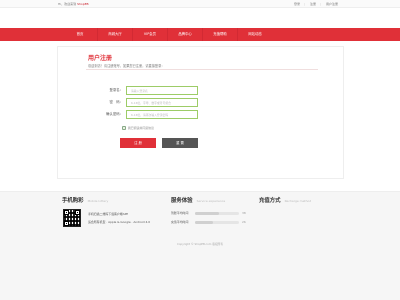  Describe the element at coordinates (119, 222) in the screenshot. I see `app-compat-text: 适合所有机型 · Apple & Google · Android 4.0` at that location.